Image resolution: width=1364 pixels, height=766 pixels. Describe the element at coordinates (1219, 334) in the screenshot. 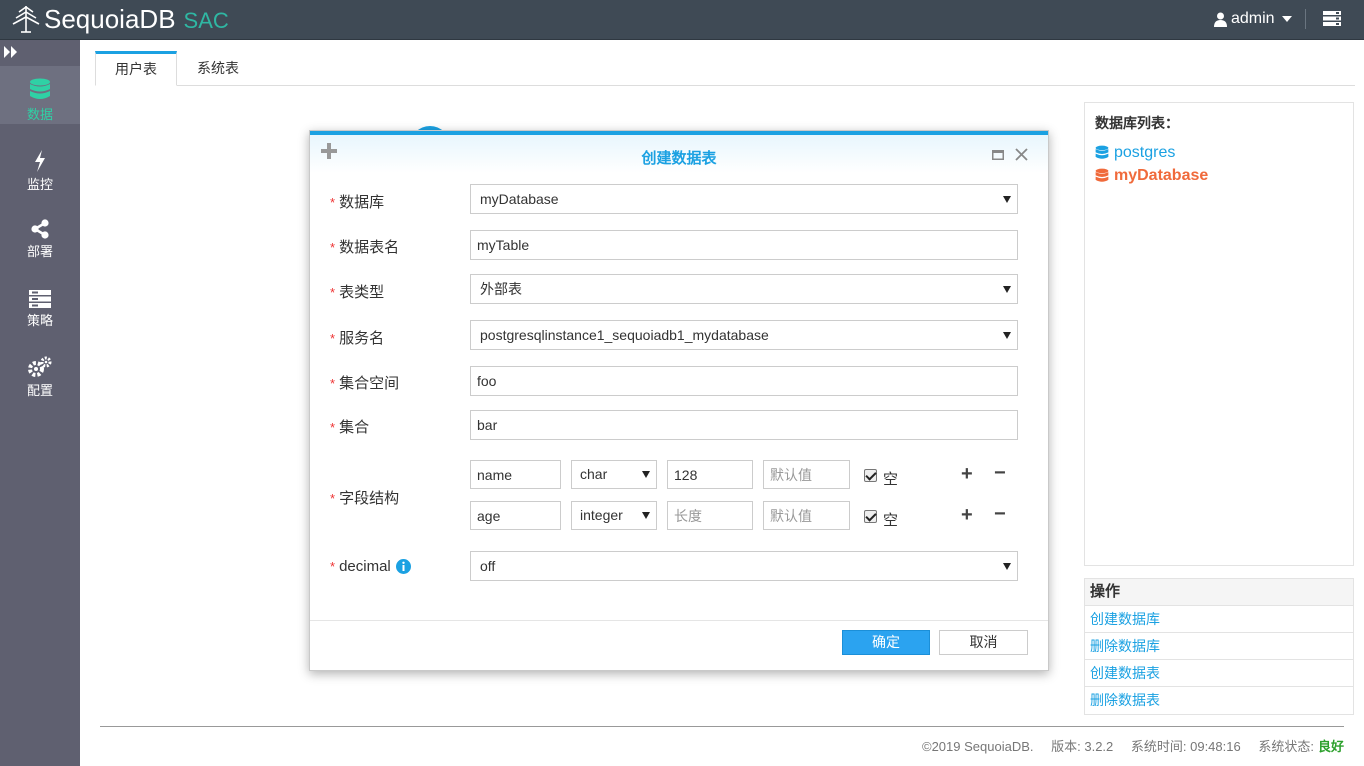

I see `database-list-panel: 数据库列表： postgres myDatabase` at that location.